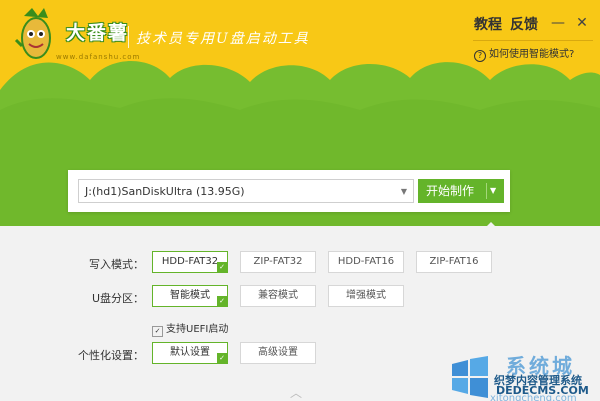 This screenshot has width=600, height=401. Describe the element at coordinates (223, 39) in the screenshot. I see `brand-slogan: 技术员专用U盘启动工具` at that location.